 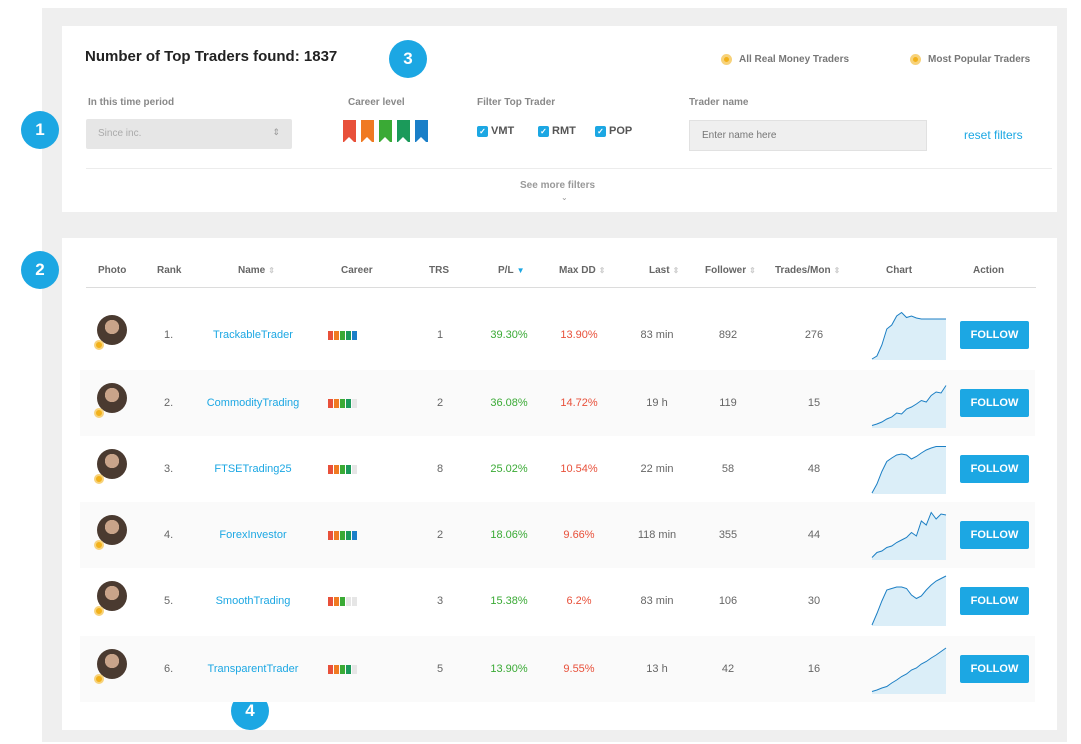 What do you see at coordinates (814, 669) in the screenshot?
I see `trades-mon-value: 16` at bounding box center [814, 669].